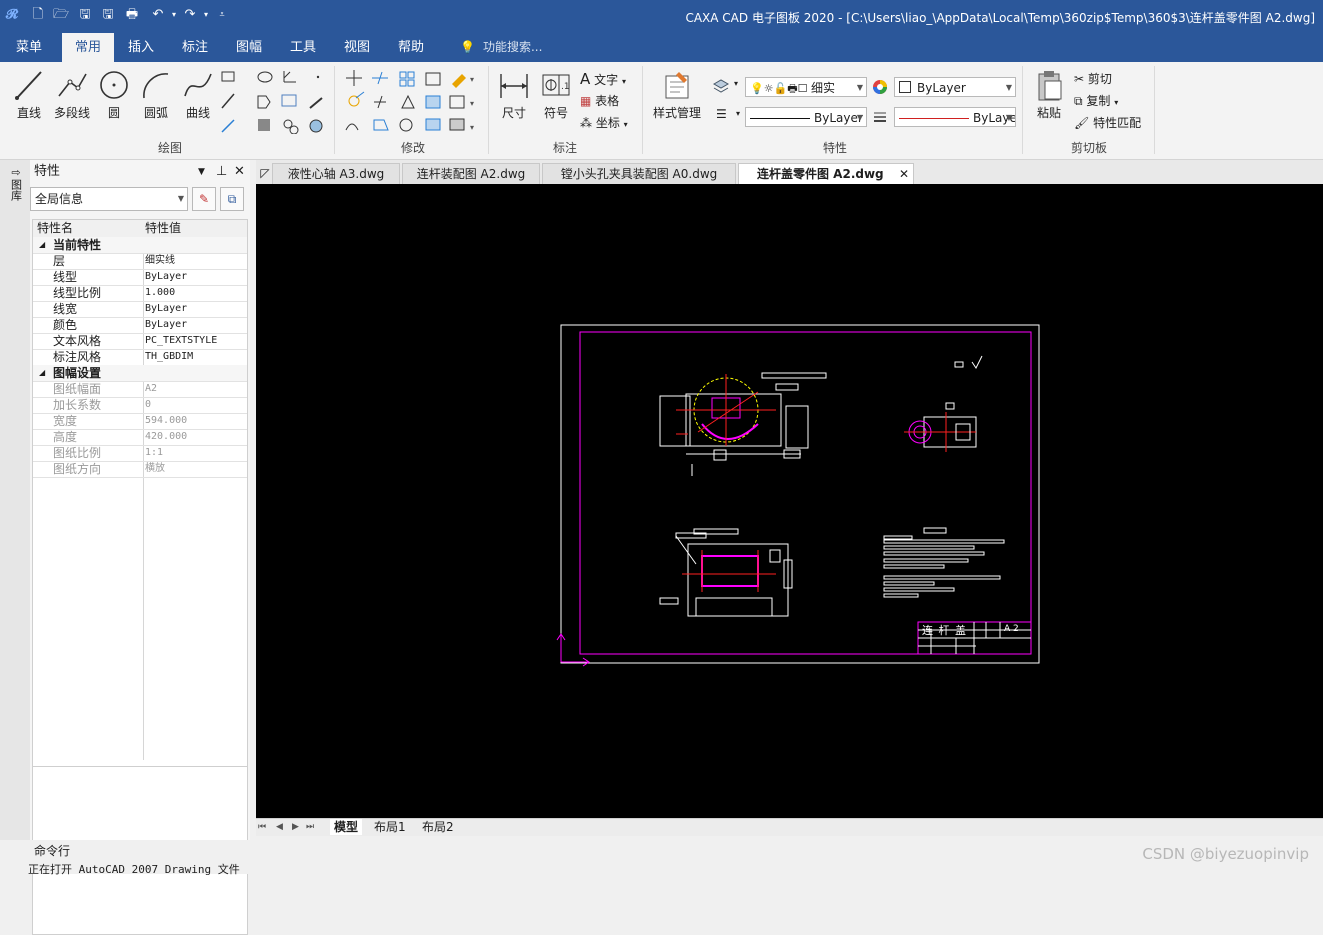 The height and width of the screenshot is (935, 1323). What do you see at coordinates (181, 340) in the screenshot?
I see `property-value: PC_TEXTSTYLE` at bounding box center [181, 340].